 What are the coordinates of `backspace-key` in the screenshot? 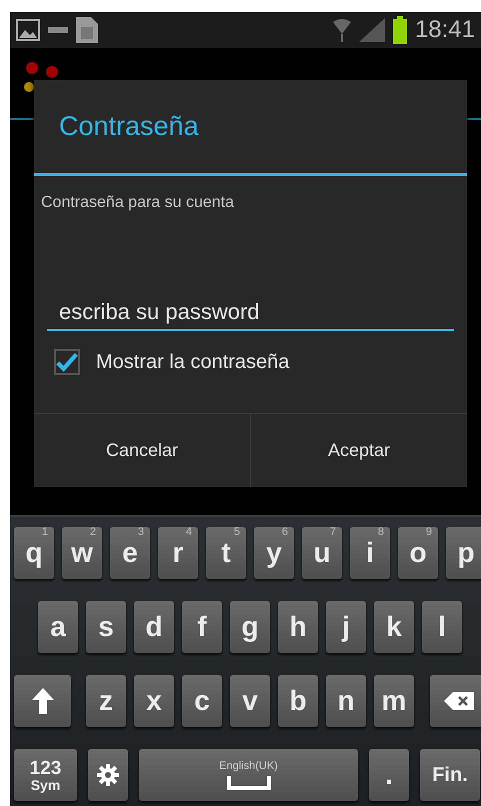 It's located at (455, 701).